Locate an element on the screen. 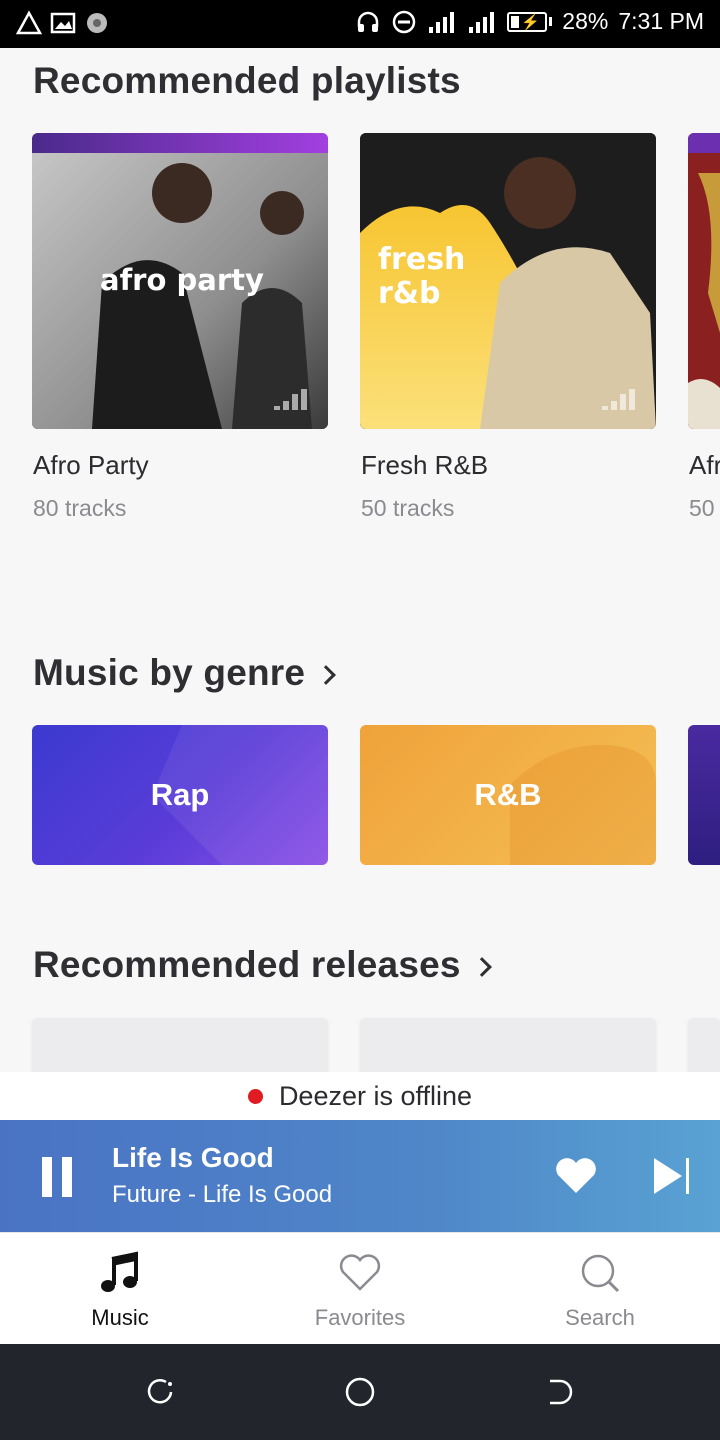 The width and height of the screenshot is (720, 1440). playlist-track-count: 80 tracks is located at coordinates (80, 508).